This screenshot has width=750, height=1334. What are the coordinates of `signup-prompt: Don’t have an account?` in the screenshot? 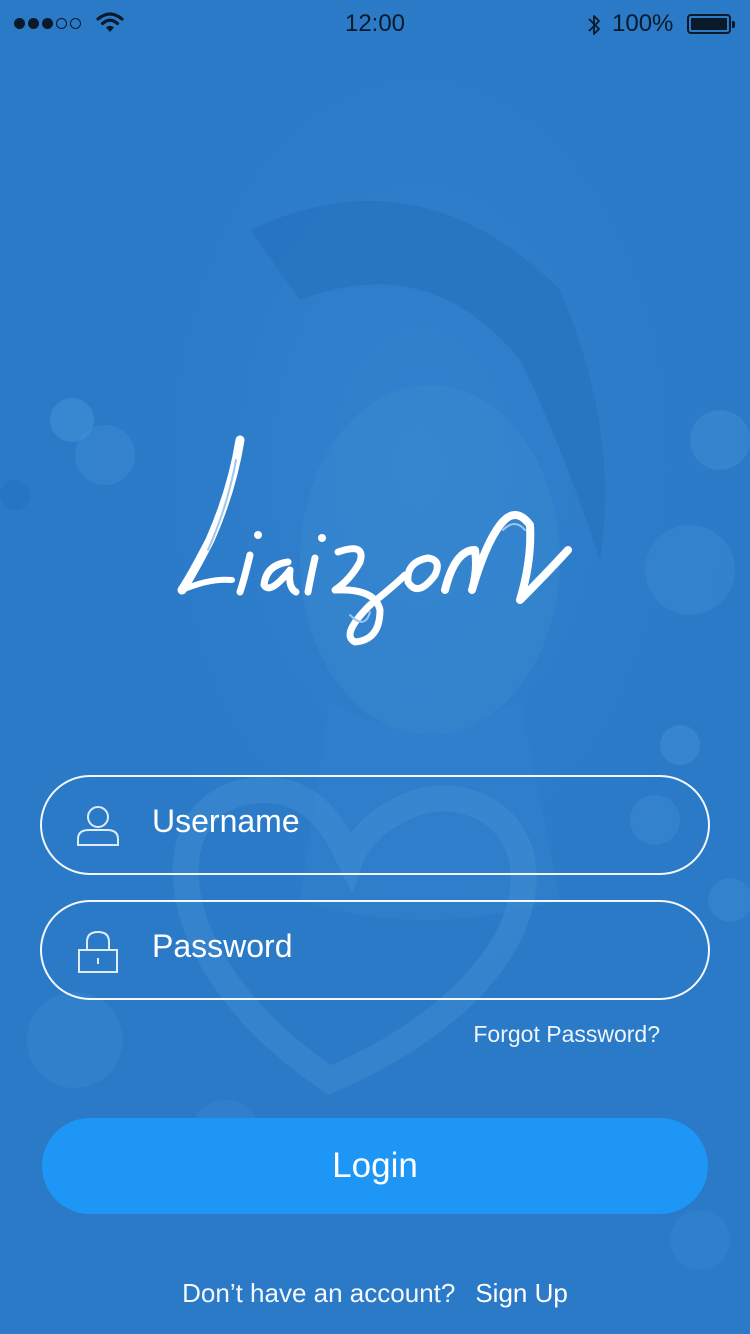 It's located at (319, 1293).